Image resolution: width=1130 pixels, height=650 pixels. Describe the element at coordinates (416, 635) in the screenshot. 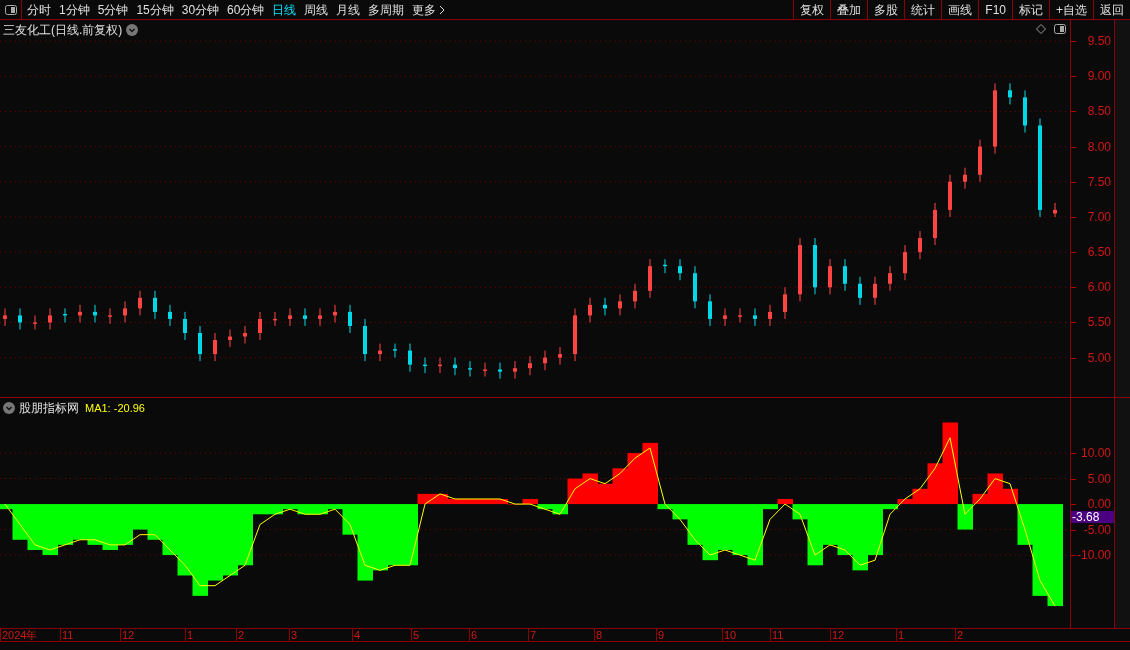

I see `time-axis-label: 5` at that location.